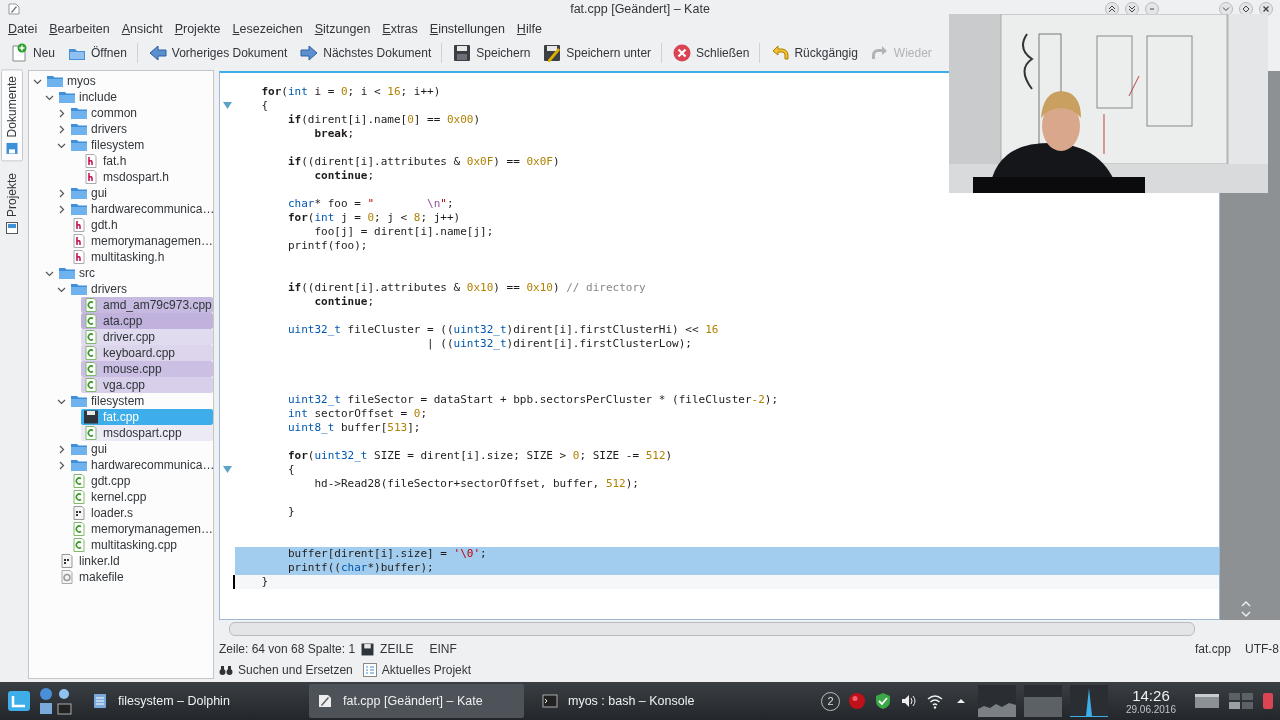  Describe the element at coordinates (1246, 609) in the screenshot. I see `scroll-arrows-icon` at that location.